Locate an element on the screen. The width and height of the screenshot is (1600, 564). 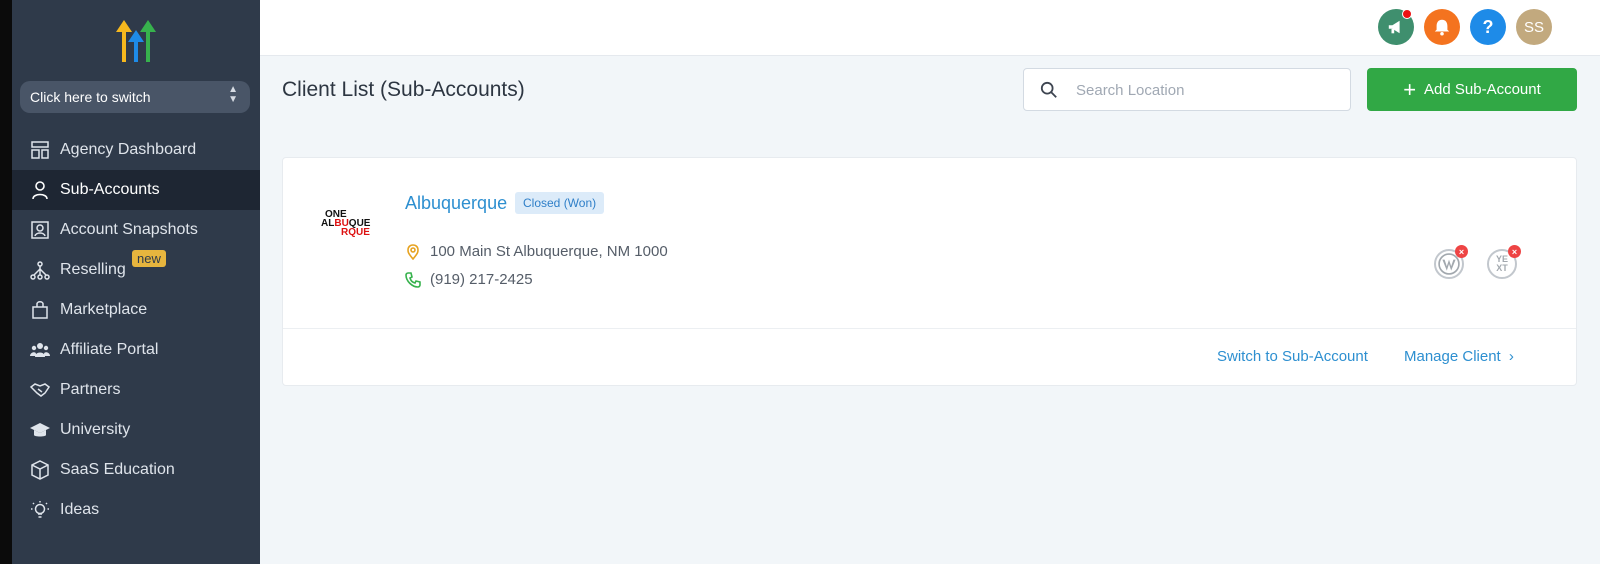
cube-icon is located at coordinates (40, 470).